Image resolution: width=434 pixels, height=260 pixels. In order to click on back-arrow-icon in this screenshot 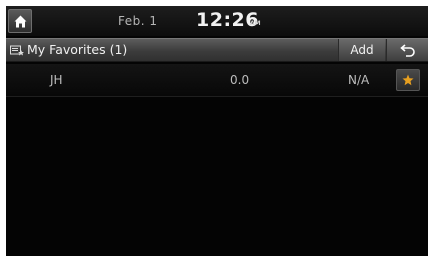, I will do `click(407, 50)`.